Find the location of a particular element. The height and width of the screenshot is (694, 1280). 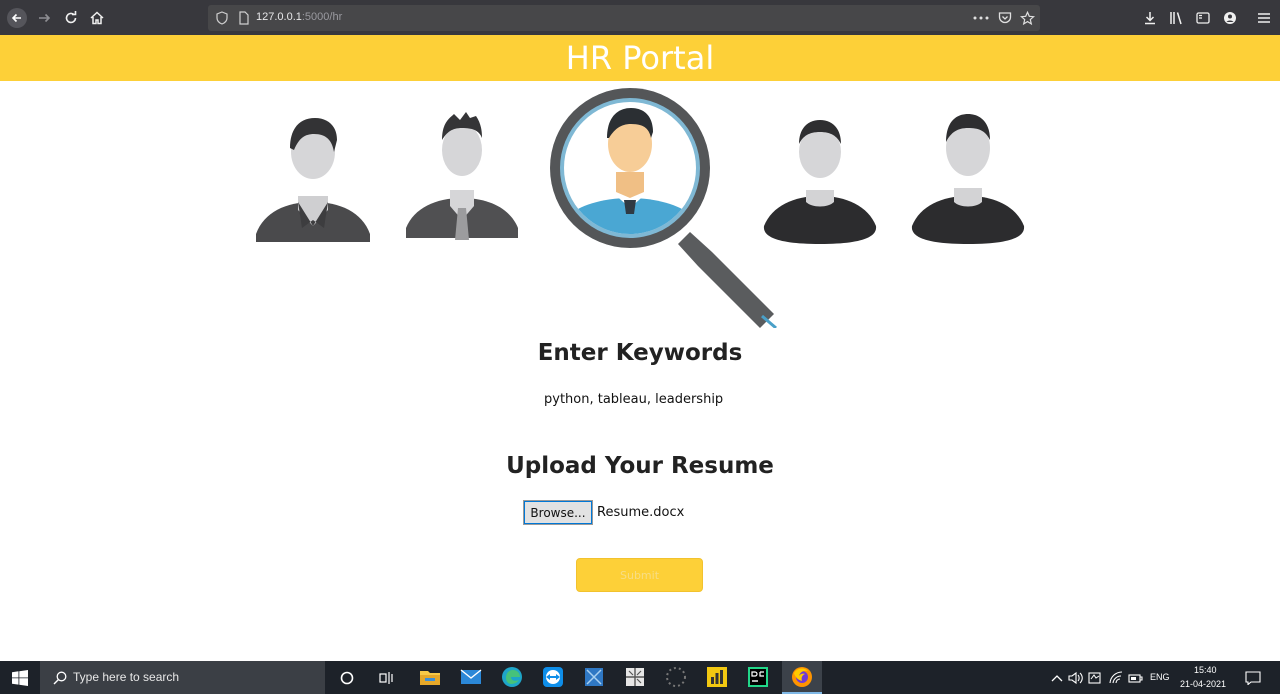

power-plug-icon is located at coordinates (1136, 678).